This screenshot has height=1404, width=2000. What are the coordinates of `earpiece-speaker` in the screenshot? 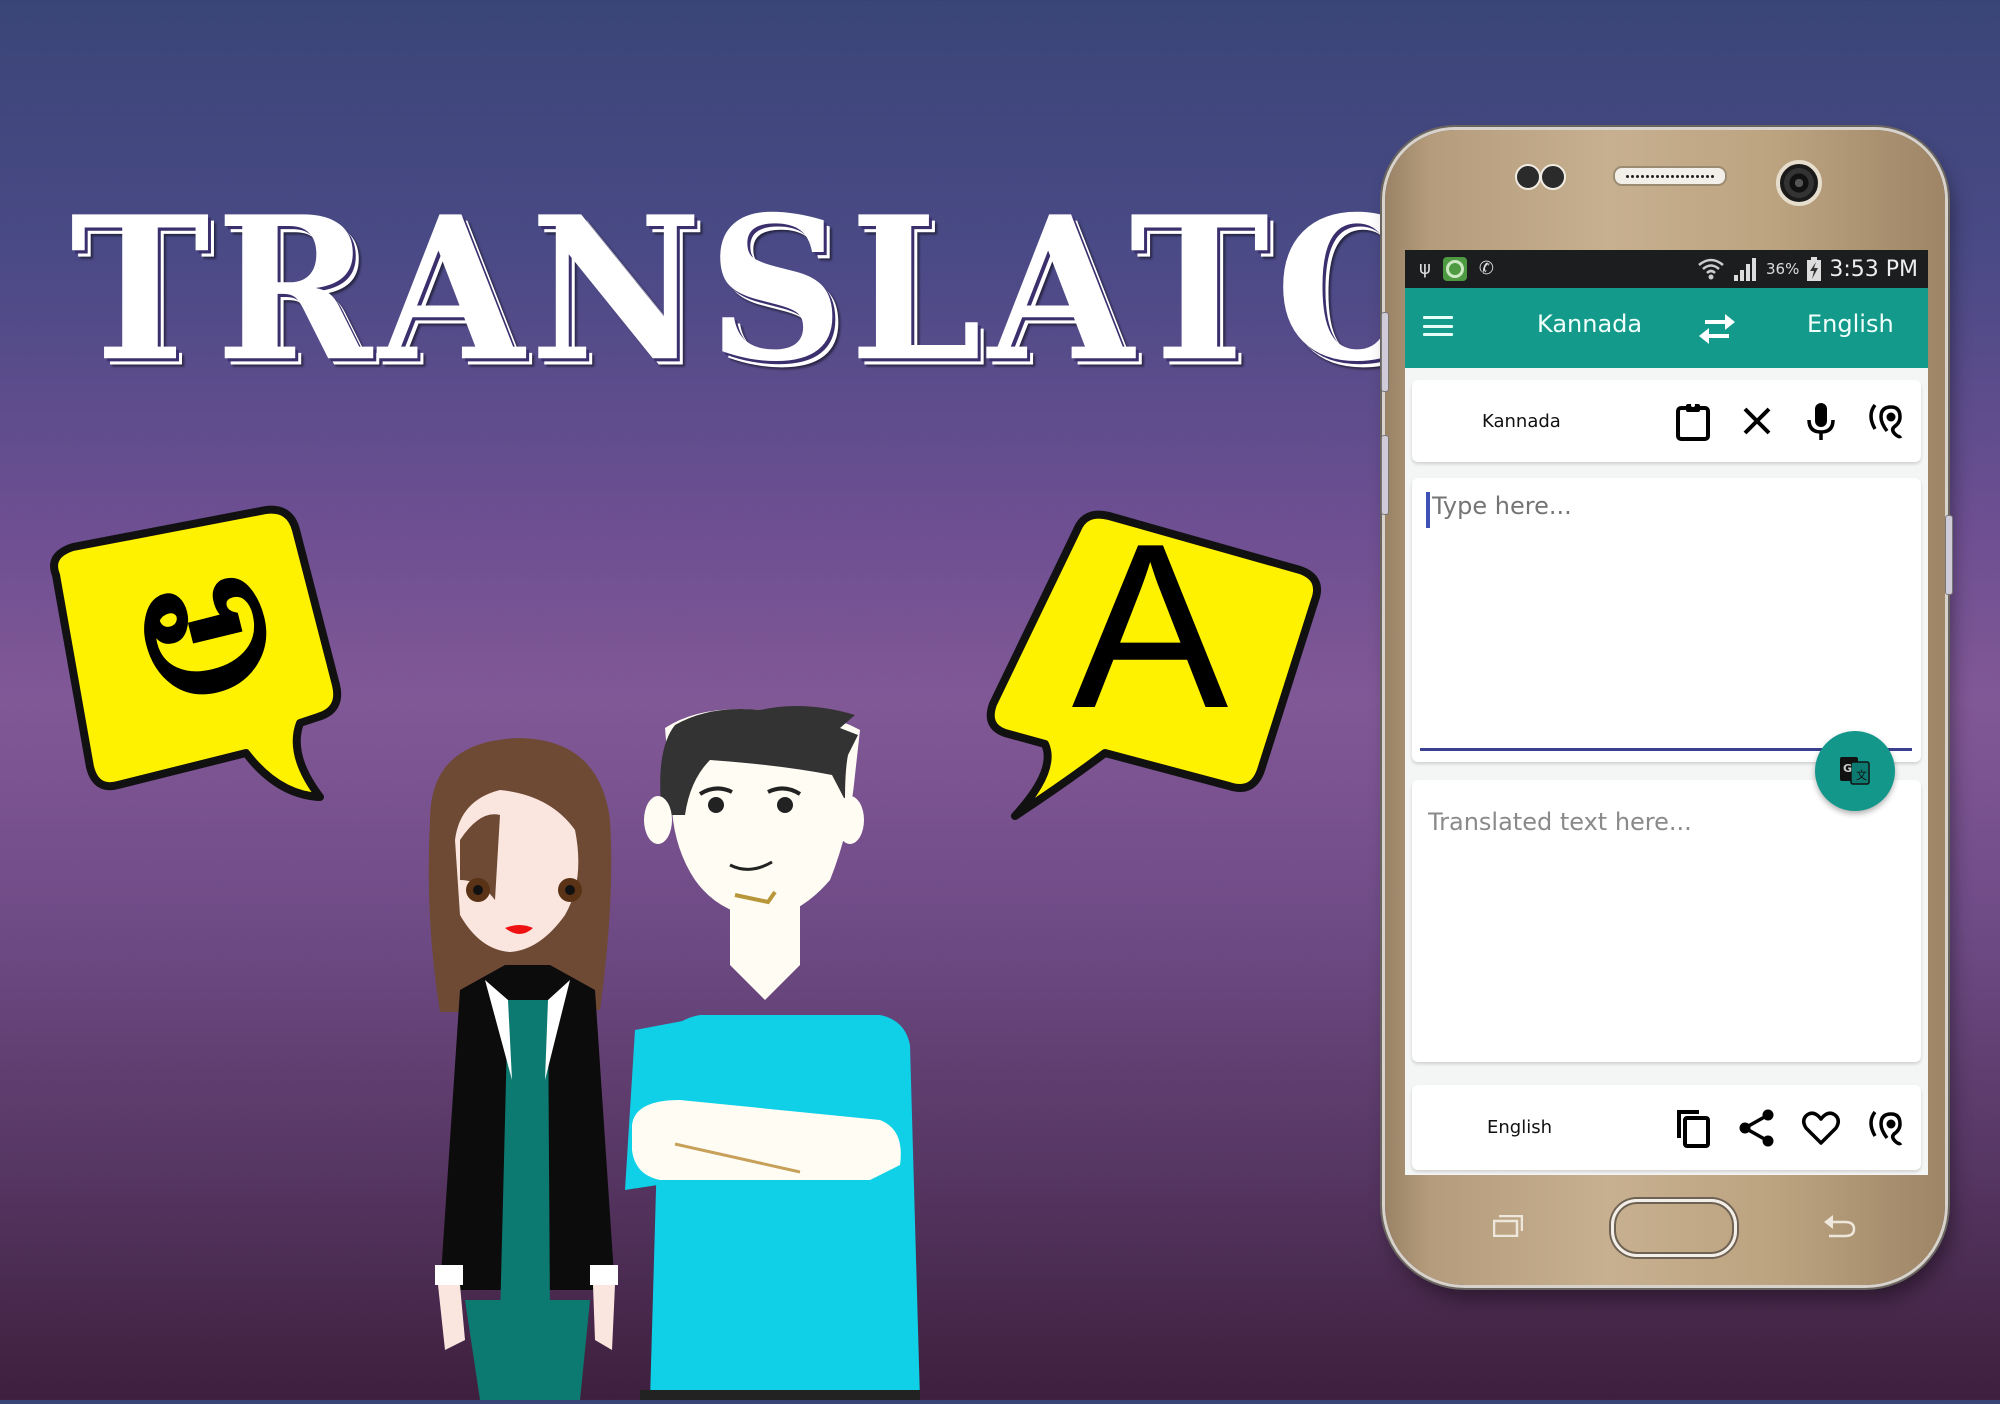 It's located at (1670, 176).